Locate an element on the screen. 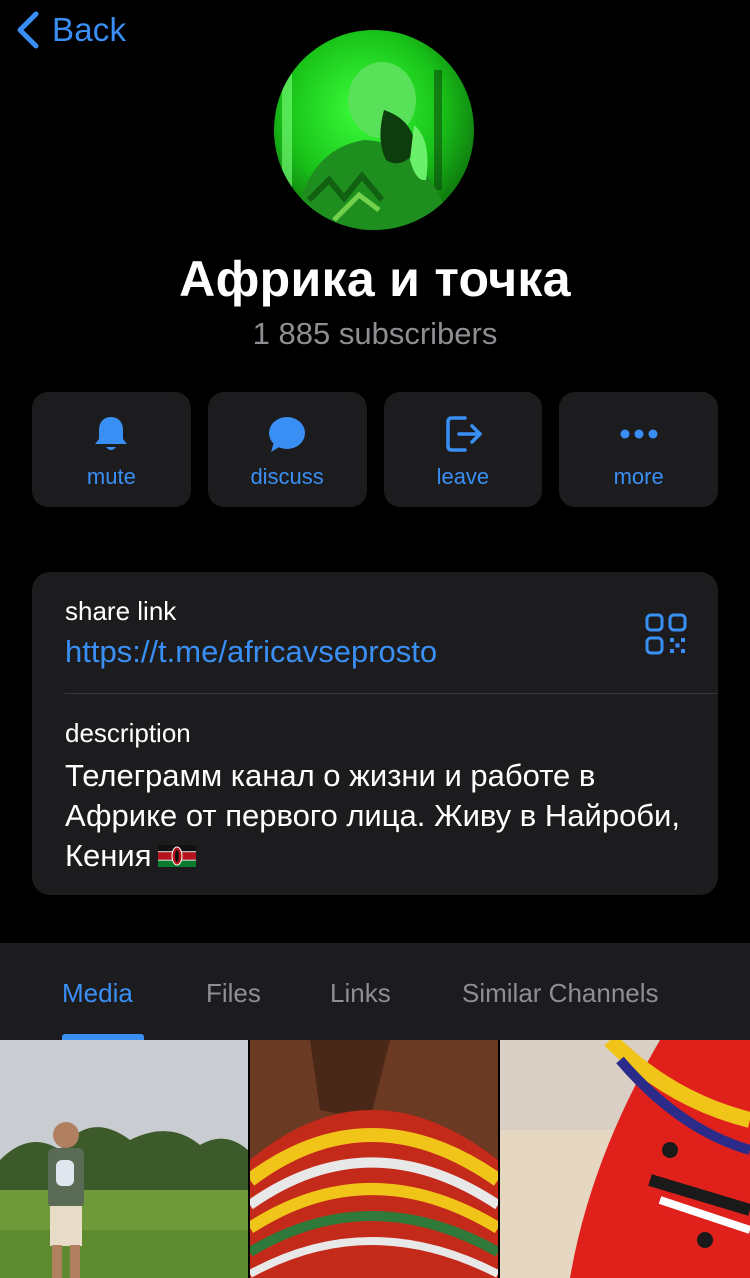 This screenshot has width=750, height=1278. tab-links: Links is located at coordinates (360, 993).